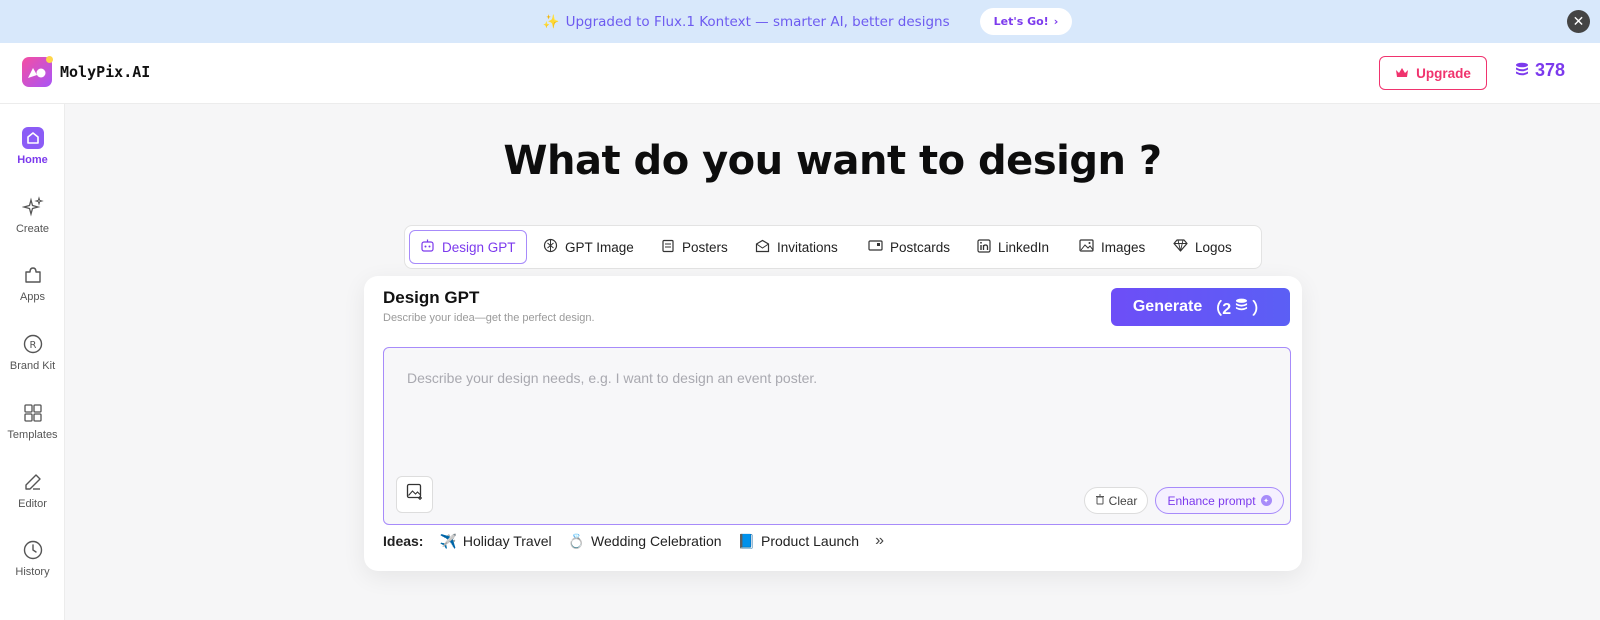 This screenshot has height=620, width=1600. Describe the element at coordinates (832, 161) in the screenshot. I see `page-title: What do you want to design ?` at that location.